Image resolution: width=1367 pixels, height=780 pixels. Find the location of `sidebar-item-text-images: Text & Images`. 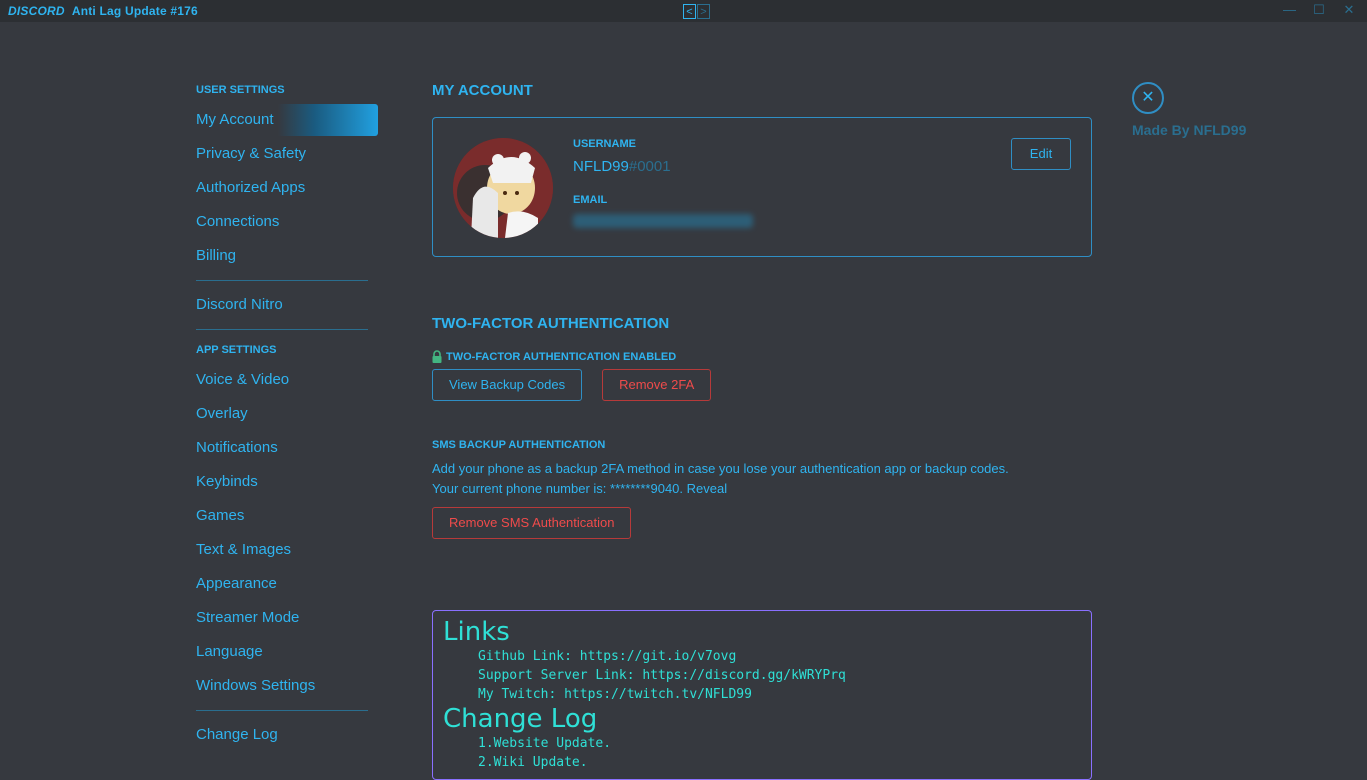

sidebar-item-text-images: Text & Images is located at coordinates (287, 550).